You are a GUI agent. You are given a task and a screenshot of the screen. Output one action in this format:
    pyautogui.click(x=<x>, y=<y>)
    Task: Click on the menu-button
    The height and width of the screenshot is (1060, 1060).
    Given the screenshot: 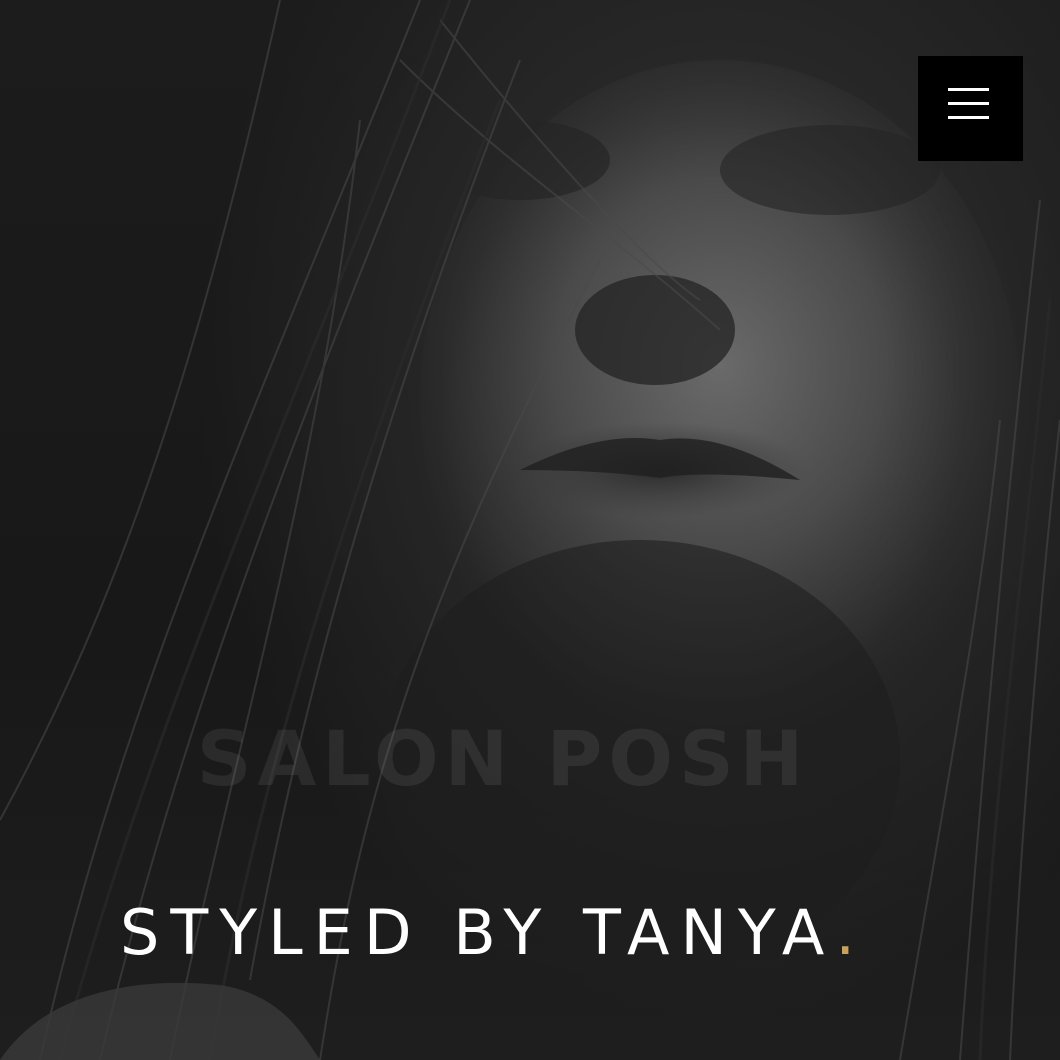 What is the action you would take?
    pyautogui.click(x=970, y=108)
    